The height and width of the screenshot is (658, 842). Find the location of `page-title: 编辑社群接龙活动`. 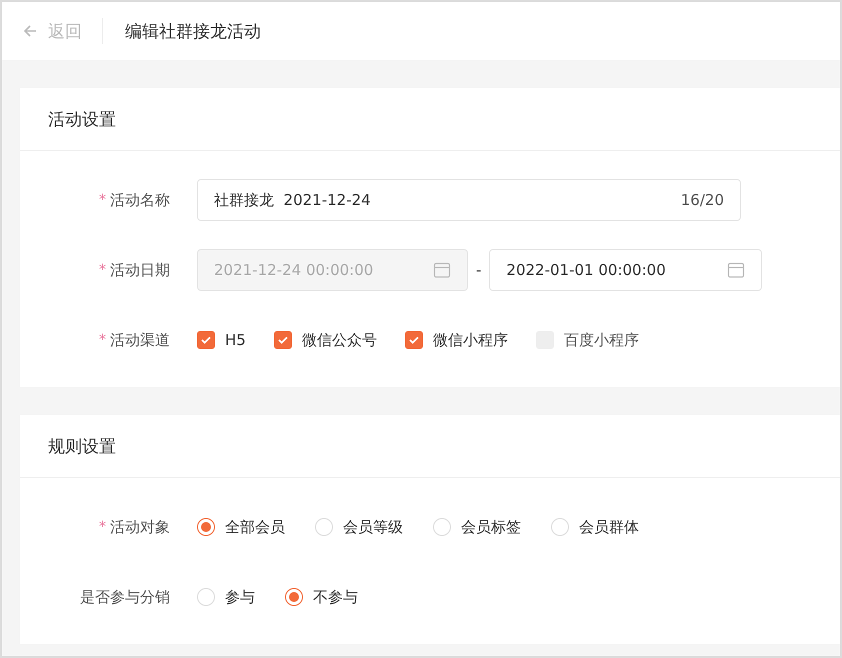

page-title: 编辑社群接龙活动 is located at coordinates (193, 31).